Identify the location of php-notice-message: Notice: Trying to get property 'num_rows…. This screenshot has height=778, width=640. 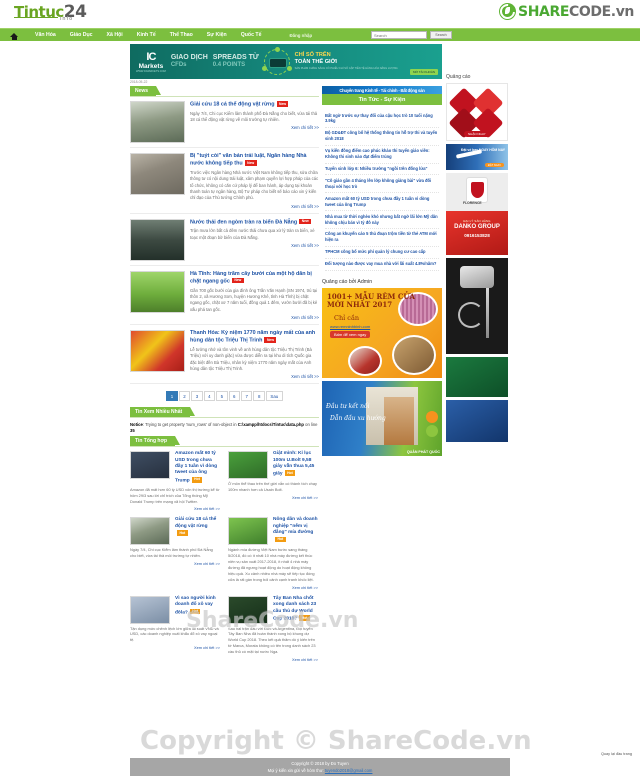
(224, 427).